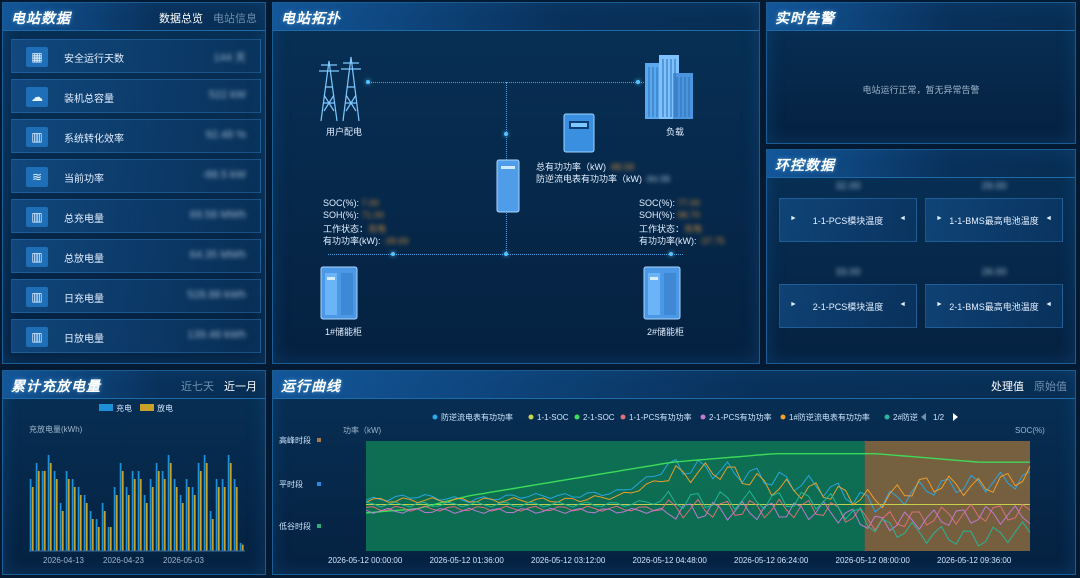 The image size is (1080, 578). I want to click on tab-processed-value: 处理值, so click(1007, 386).